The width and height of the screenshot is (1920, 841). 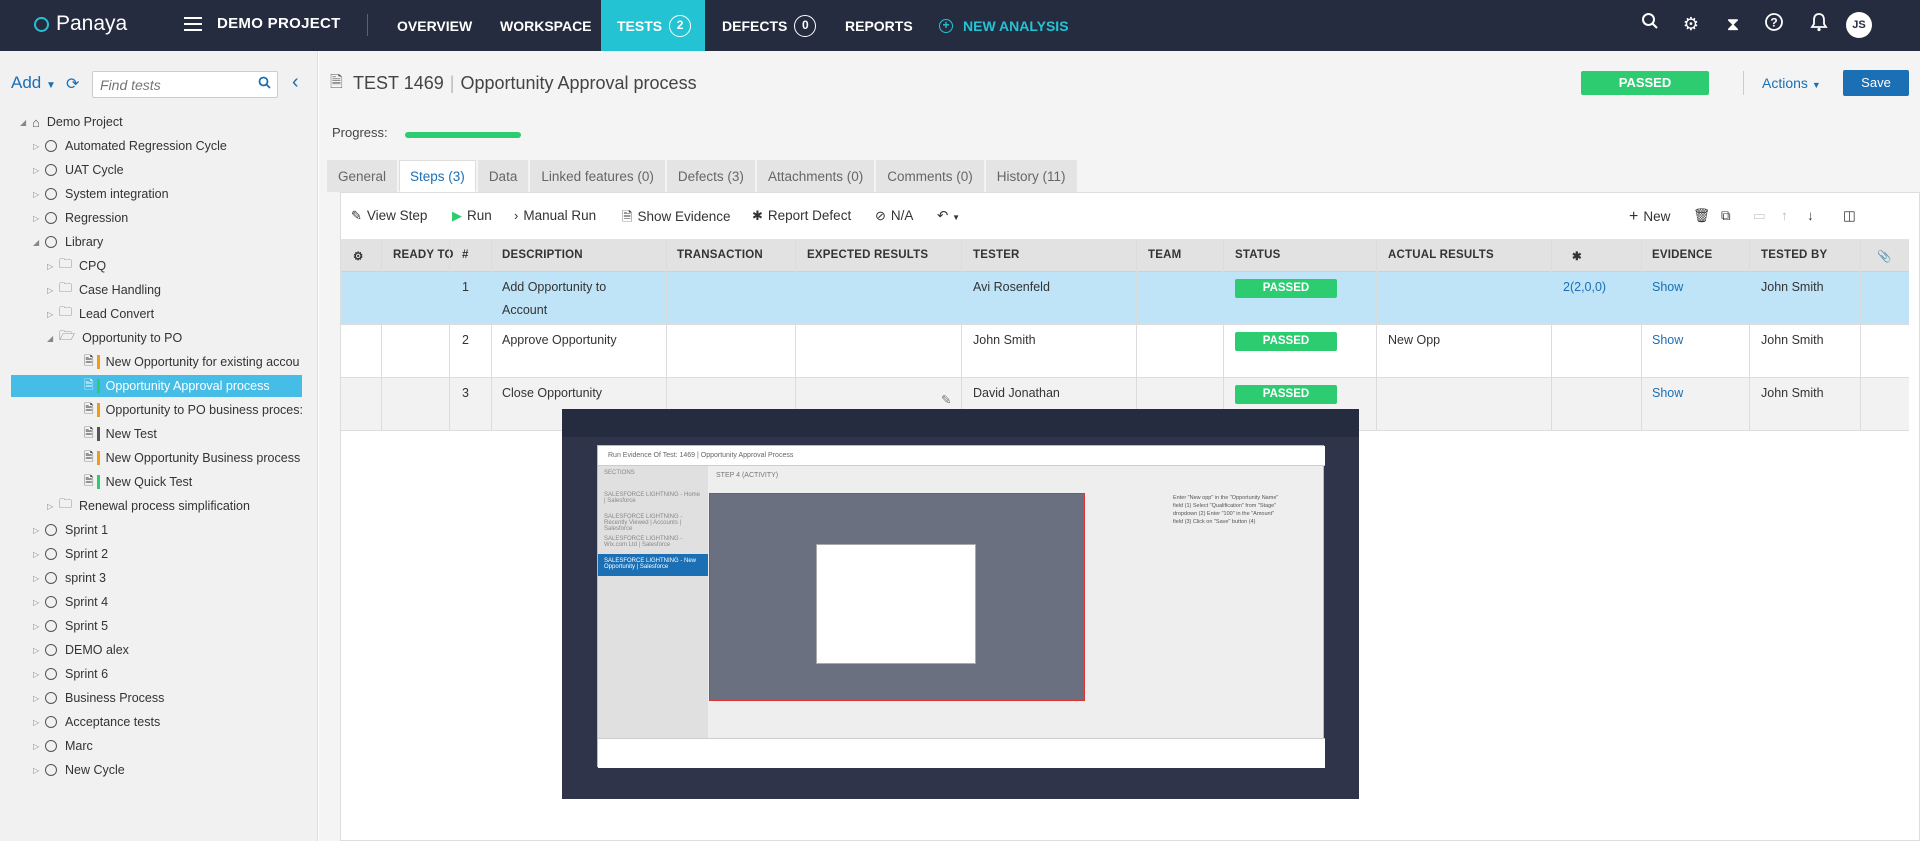 What do you see at coordinates (1859, 25) in the screenshot?
I see `user-avatar: JS` at bounding box center [1859, 25].